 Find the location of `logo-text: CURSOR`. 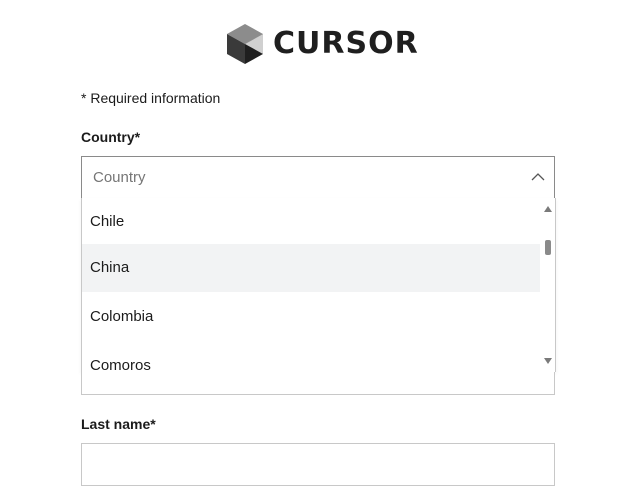

logo-text: CURSOR is located at coordinates (346, 43).